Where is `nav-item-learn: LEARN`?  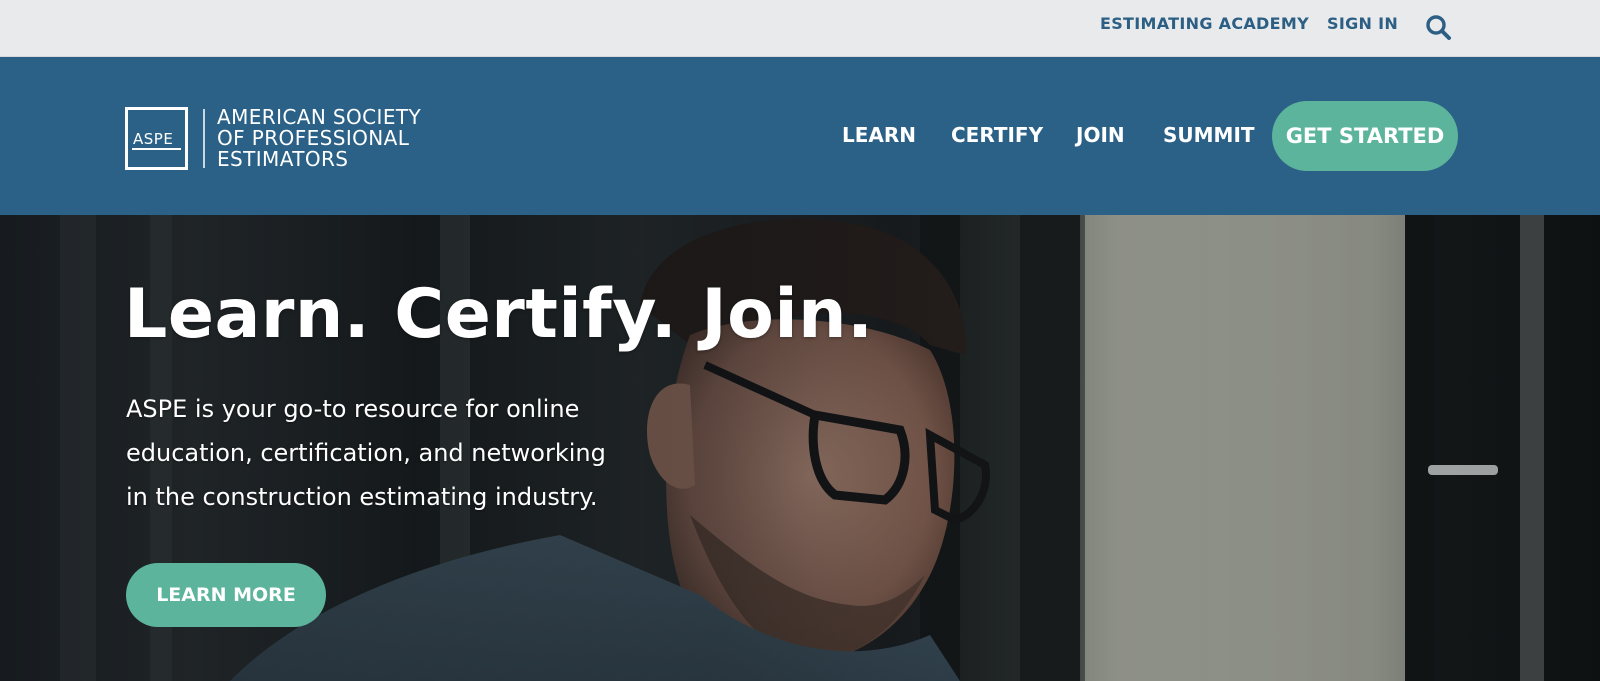 nav-item-learn: LEARN is located at coordinates (879, 135).